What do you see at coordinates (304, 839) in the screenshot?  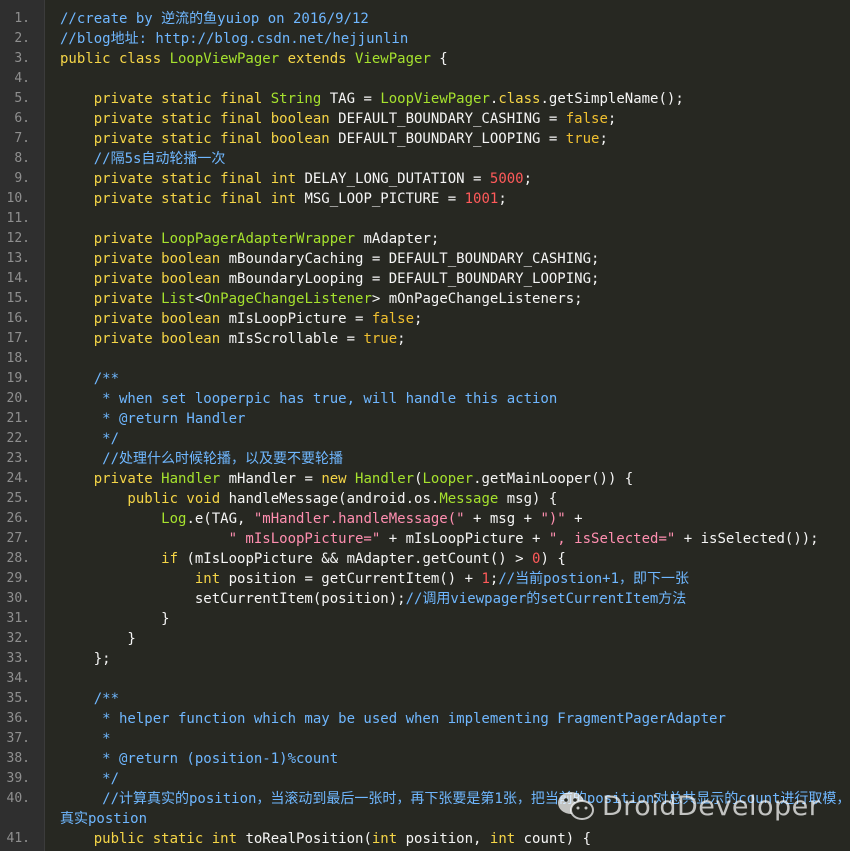 I see `code-token: toRealPosition(` at bounding box center [304, 839].